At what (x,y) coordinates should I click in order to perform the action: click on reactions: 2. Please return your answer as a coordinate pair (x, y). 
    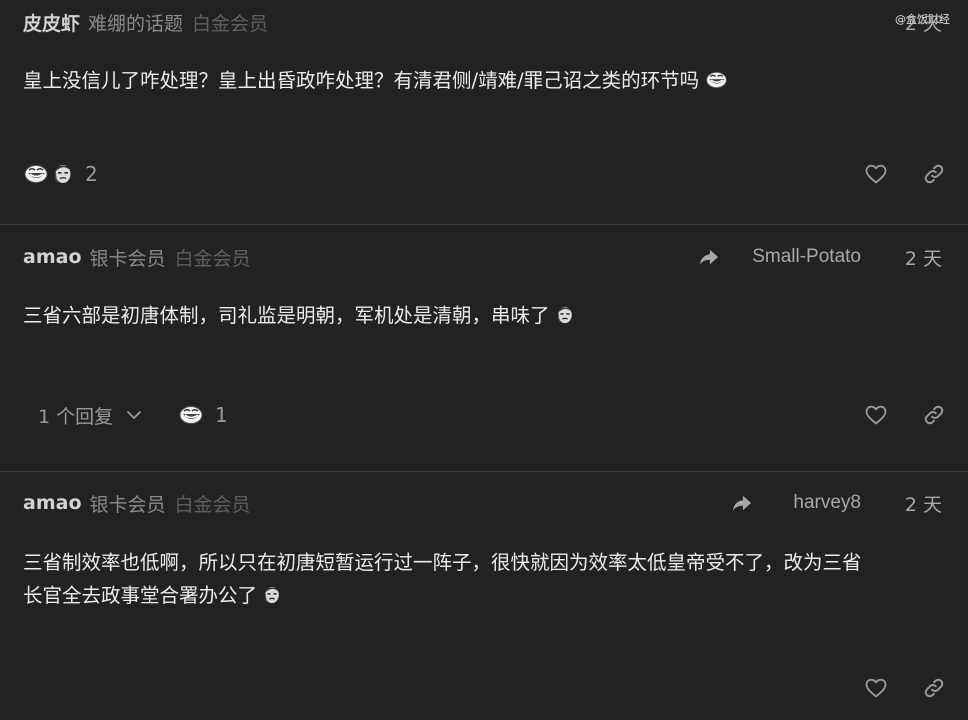
    Looking at the image, I should click on (61, 174).